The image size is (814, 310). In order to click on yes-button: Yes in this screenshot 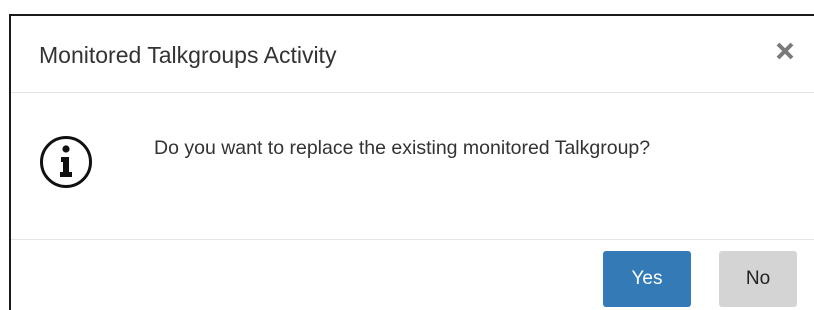, I will do `click(647, 279)`.